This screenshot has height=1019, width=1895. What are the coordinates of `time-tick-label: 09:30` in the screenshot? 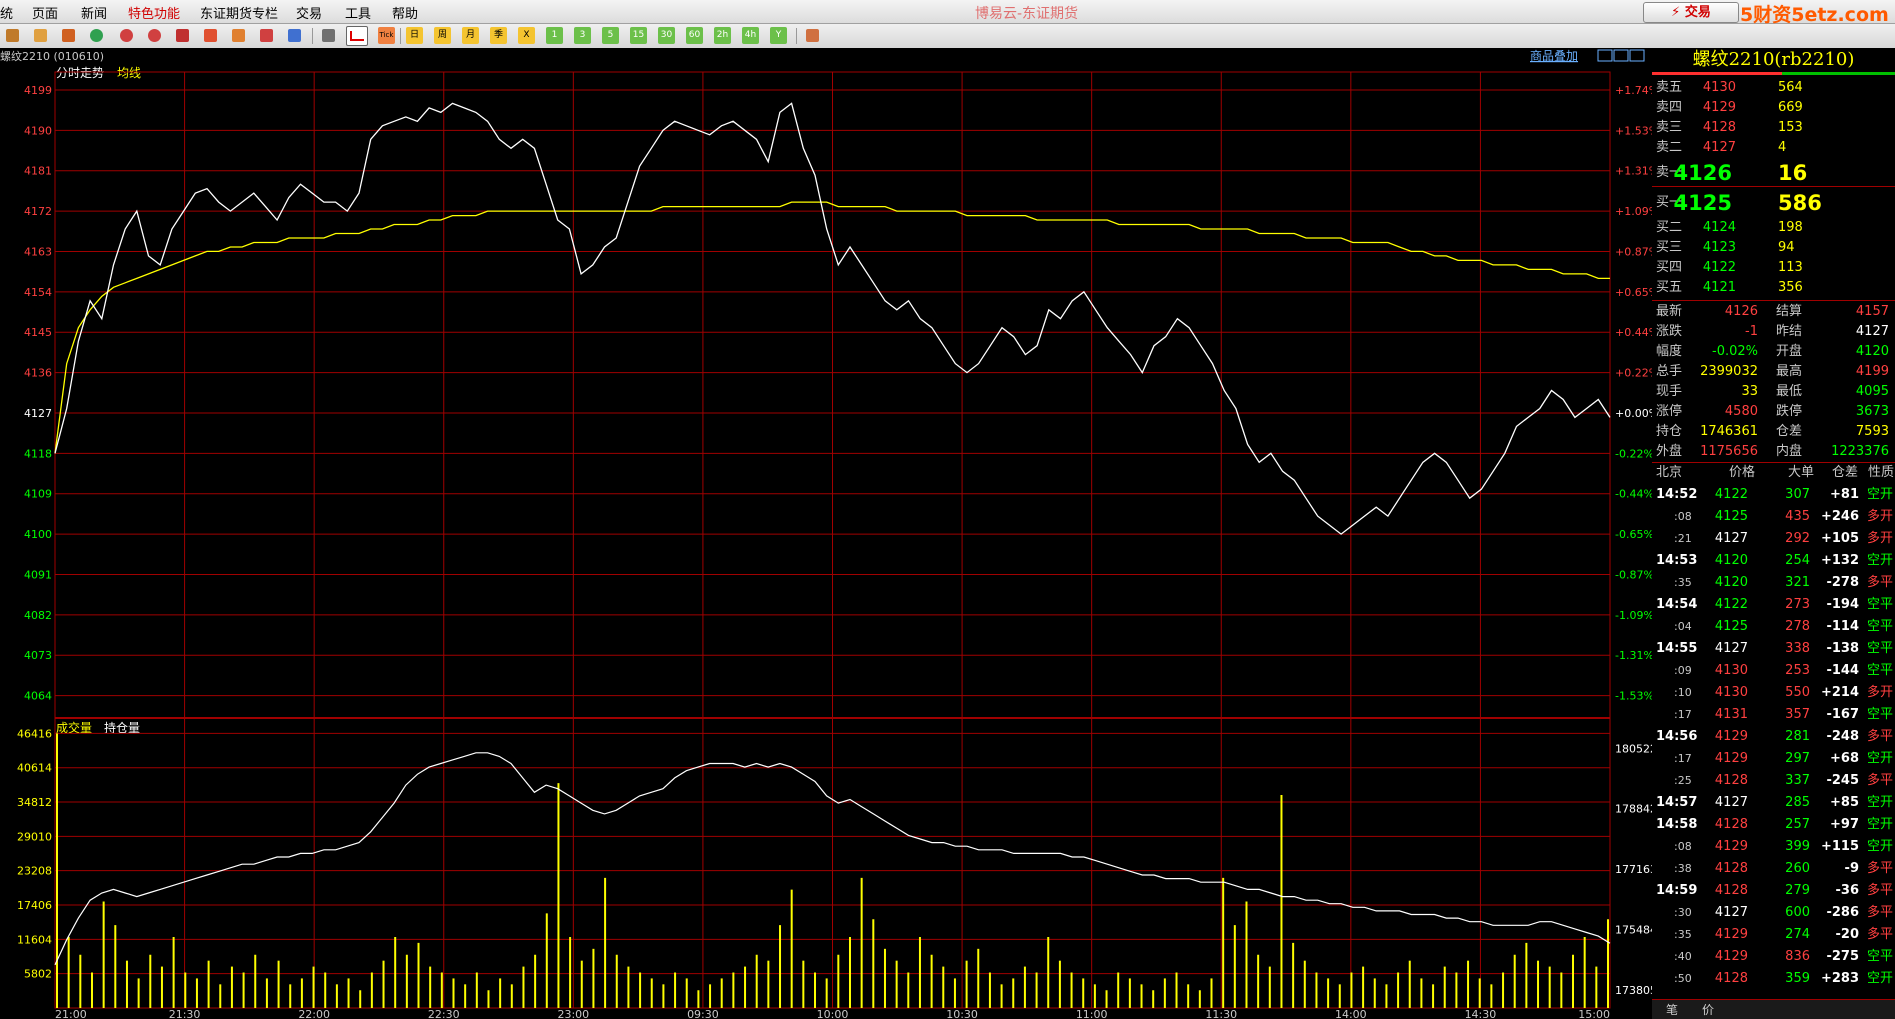 It's located at (703, 1013).